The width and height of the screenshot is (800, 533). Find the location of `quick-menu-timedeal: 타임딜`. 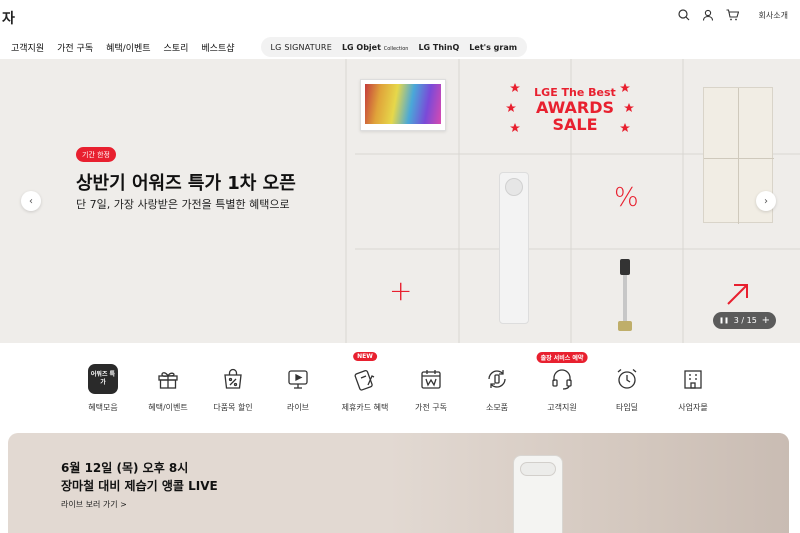

quick-menu-timedeal: 타임딜 is located at coordinates (627, 384).